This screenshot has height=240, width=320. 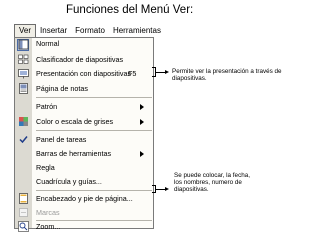 What do you see at coordinates (48, 212) in the screenshot?
I see `menu-item-label: Marcas` at bounding box center [48, 212].